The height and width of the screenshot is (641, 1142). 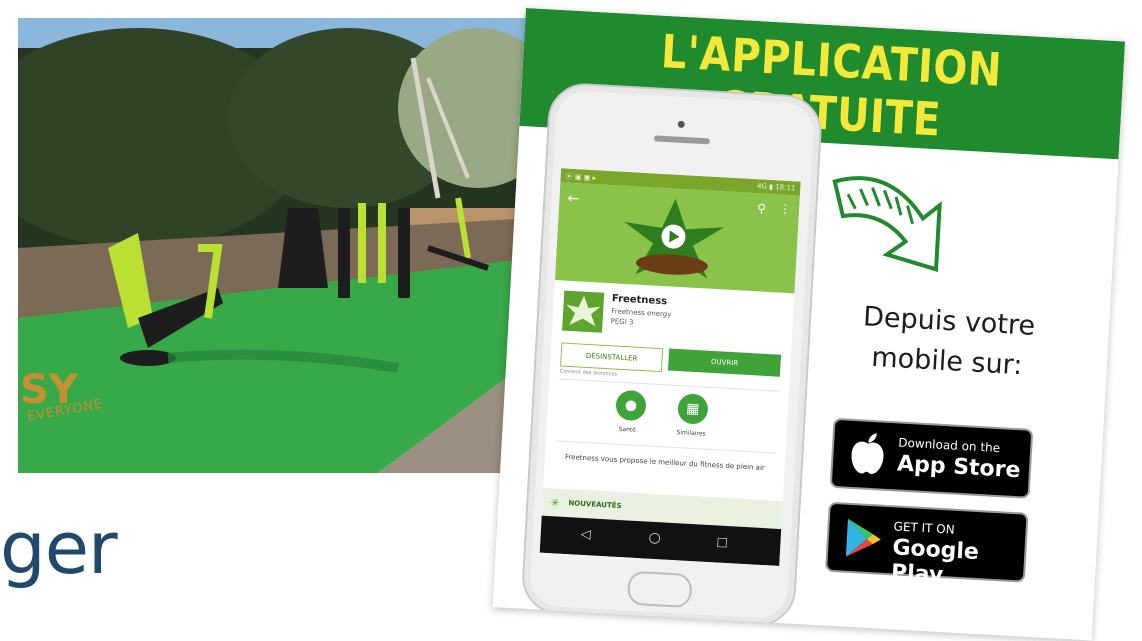 What do you see at coordinates (863, 537) in the screenshot?
I see `google-play-icon` at bounding box center [863, 537].